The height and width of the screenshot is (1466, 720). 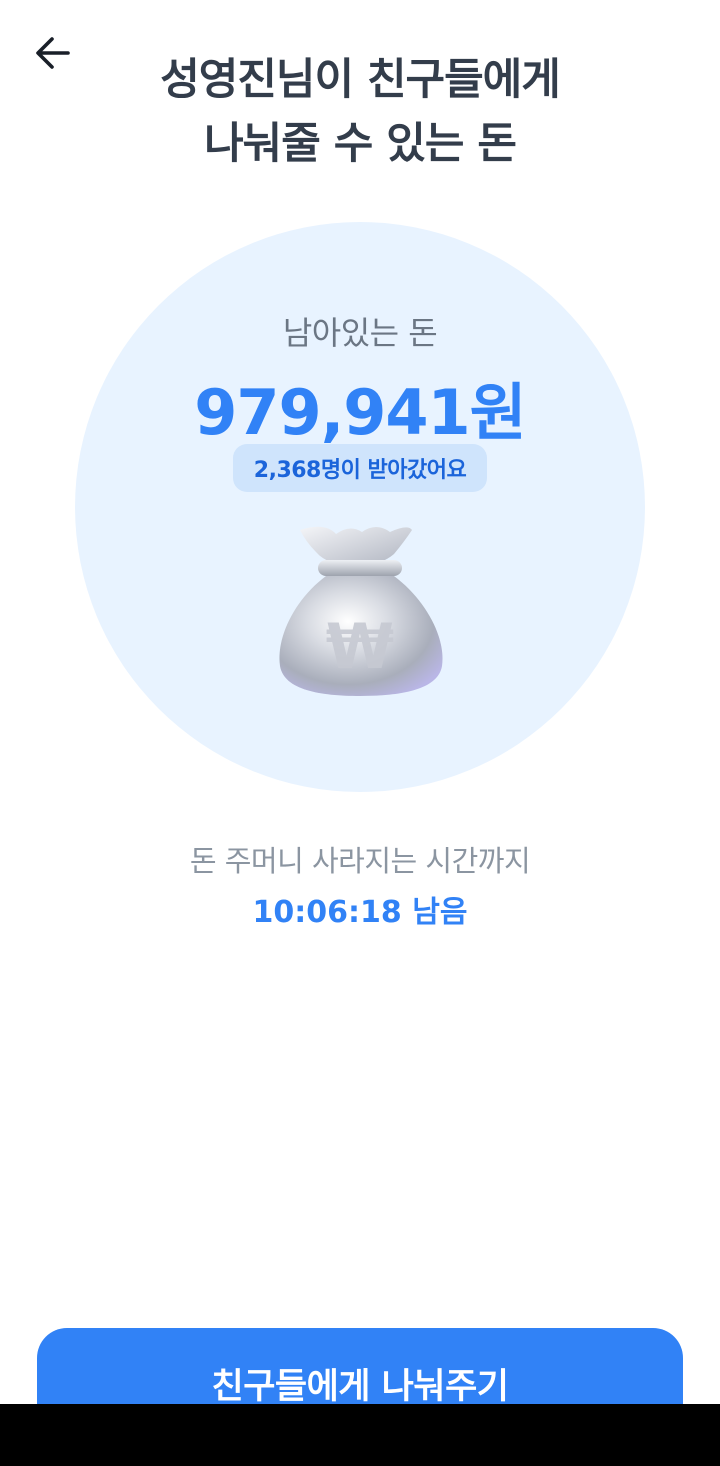 I want to click on title-line-1: 성영진님이 친구들에게, so click(x=360, y=80).